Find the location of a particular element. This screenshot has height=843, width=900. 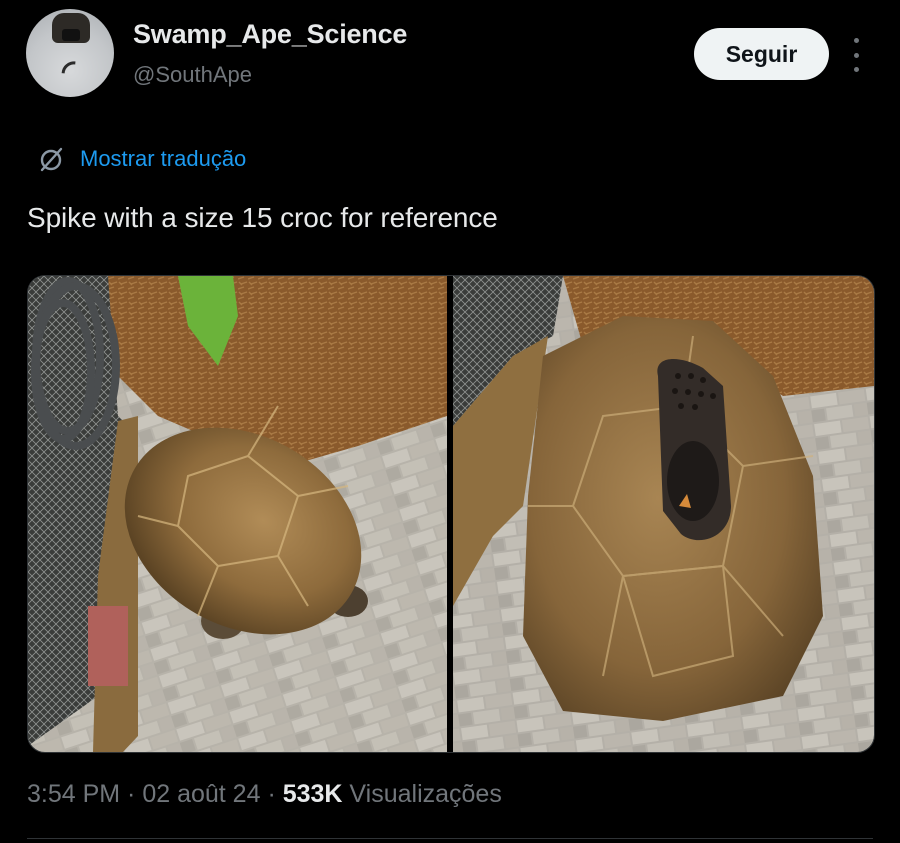

tweet-date: 02 août 24 is located at coordinates (201, 794).